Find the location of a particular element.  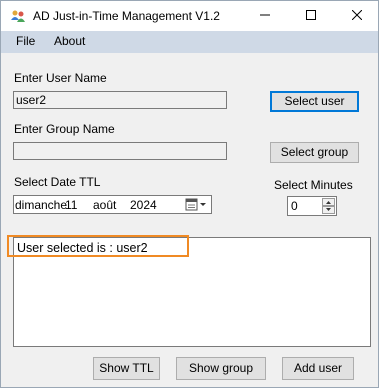

group-name-label: Enter Group Name is located at coordinates (64, 129).